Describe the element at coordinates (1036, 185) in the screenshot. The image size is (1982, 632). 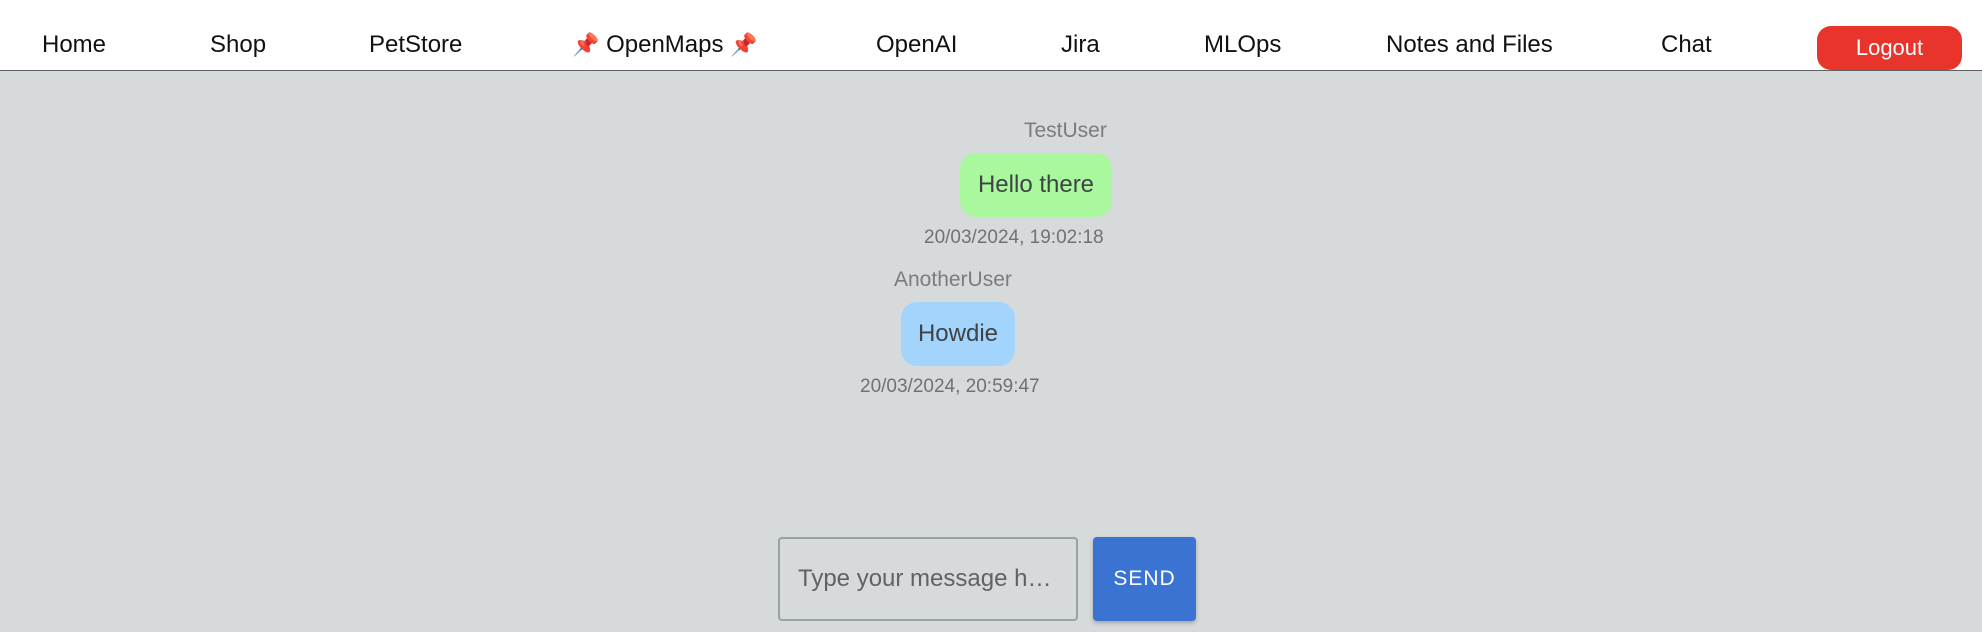
I see `message-bubble: Hello there` at that location.